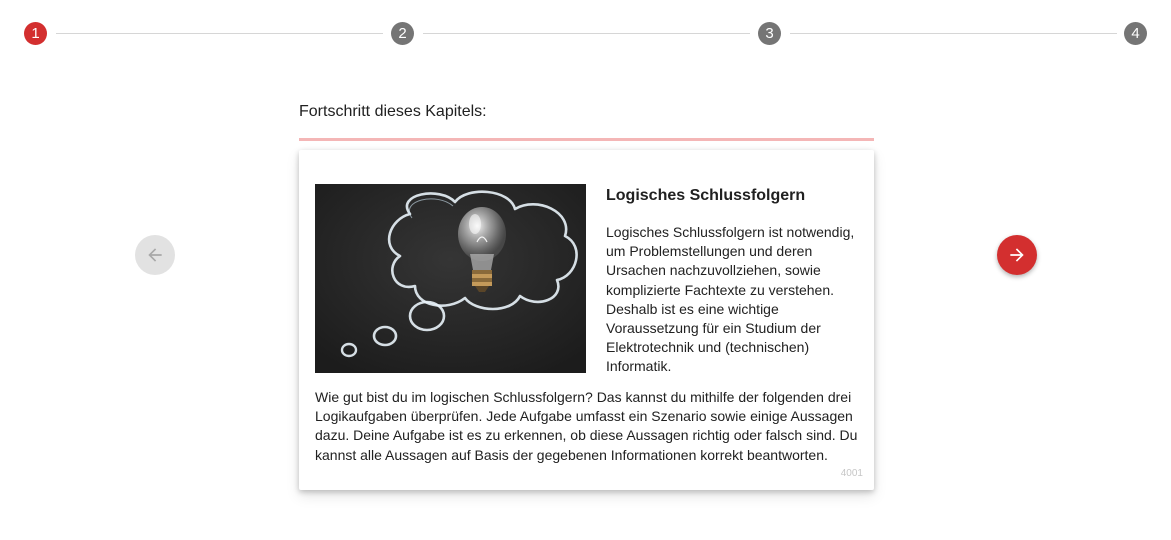 The width and height of the screenshot is (1171, 540). I want to click on previous-button, so click(155, 255).